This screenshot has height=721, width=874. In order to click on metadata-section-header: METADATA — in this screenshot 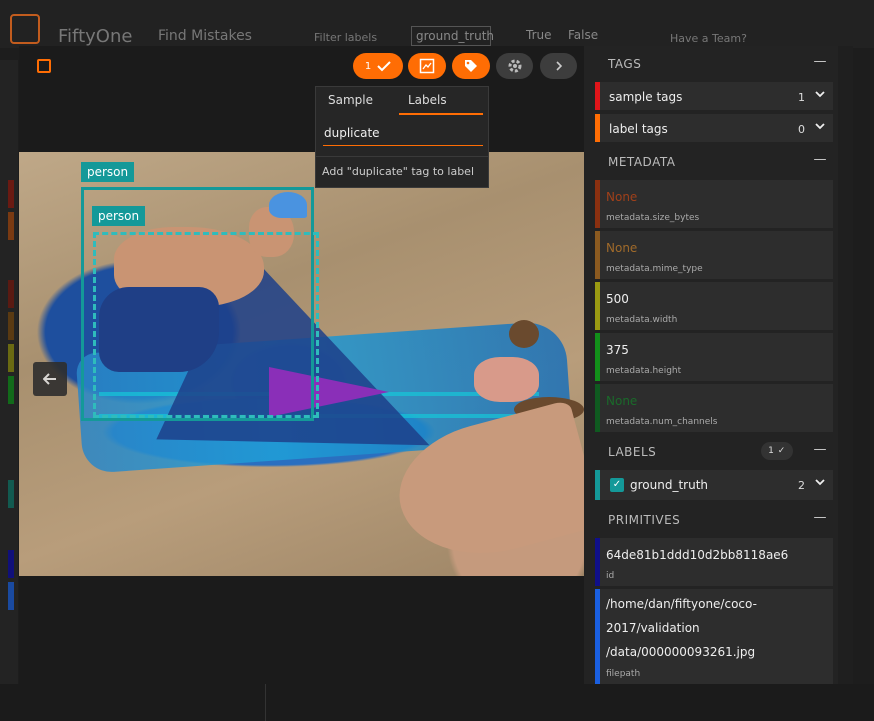, I will do `click(714, 162)`.